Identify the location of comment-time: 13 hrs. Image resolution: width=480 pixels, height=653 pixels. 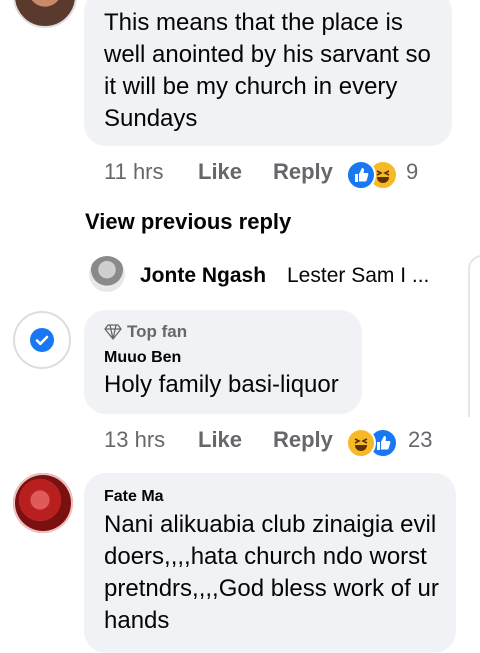
(134, 440).